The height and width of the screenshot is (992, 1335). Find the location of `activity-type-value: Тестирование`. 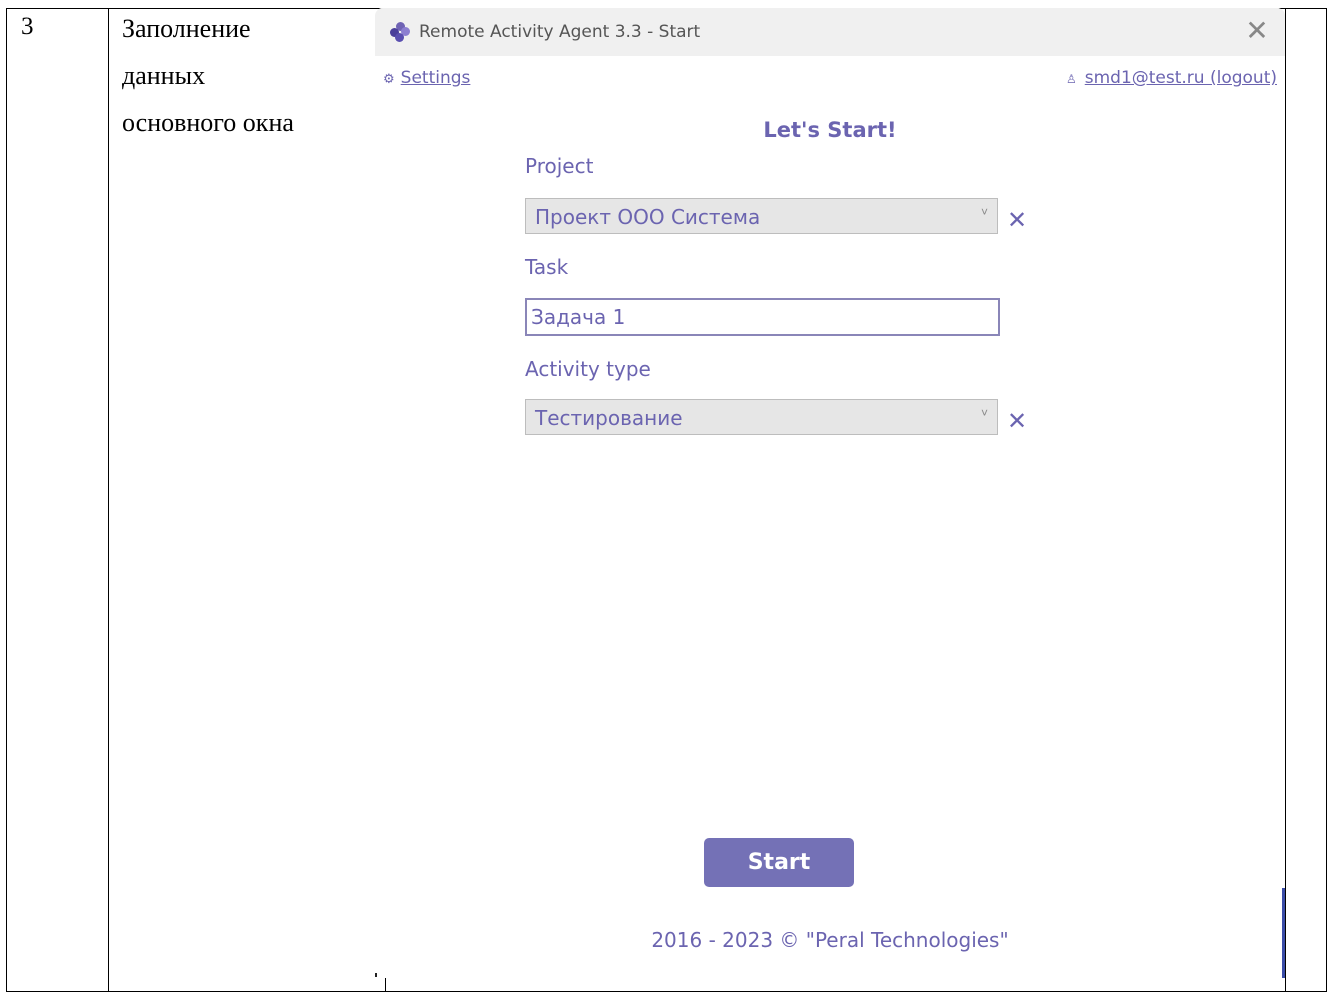

activity-type-value: Тестирование is located at coordinates (609, 418).